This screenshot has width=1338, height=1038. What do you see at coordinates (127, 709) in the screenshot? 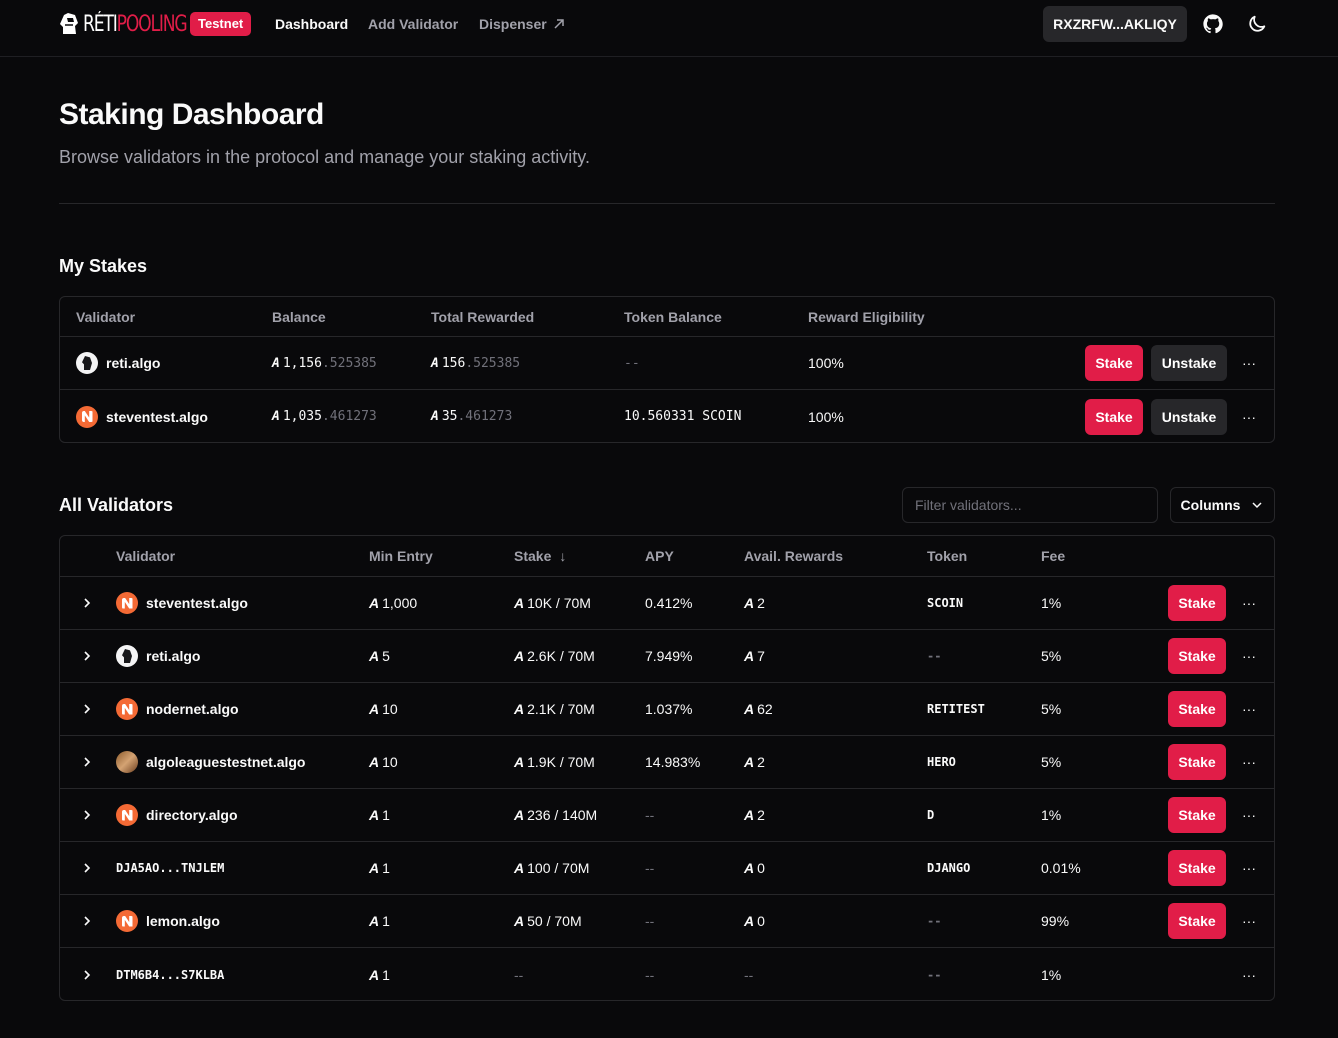
I see `nfd-avatar-icon` at bounding box center [127, 709].